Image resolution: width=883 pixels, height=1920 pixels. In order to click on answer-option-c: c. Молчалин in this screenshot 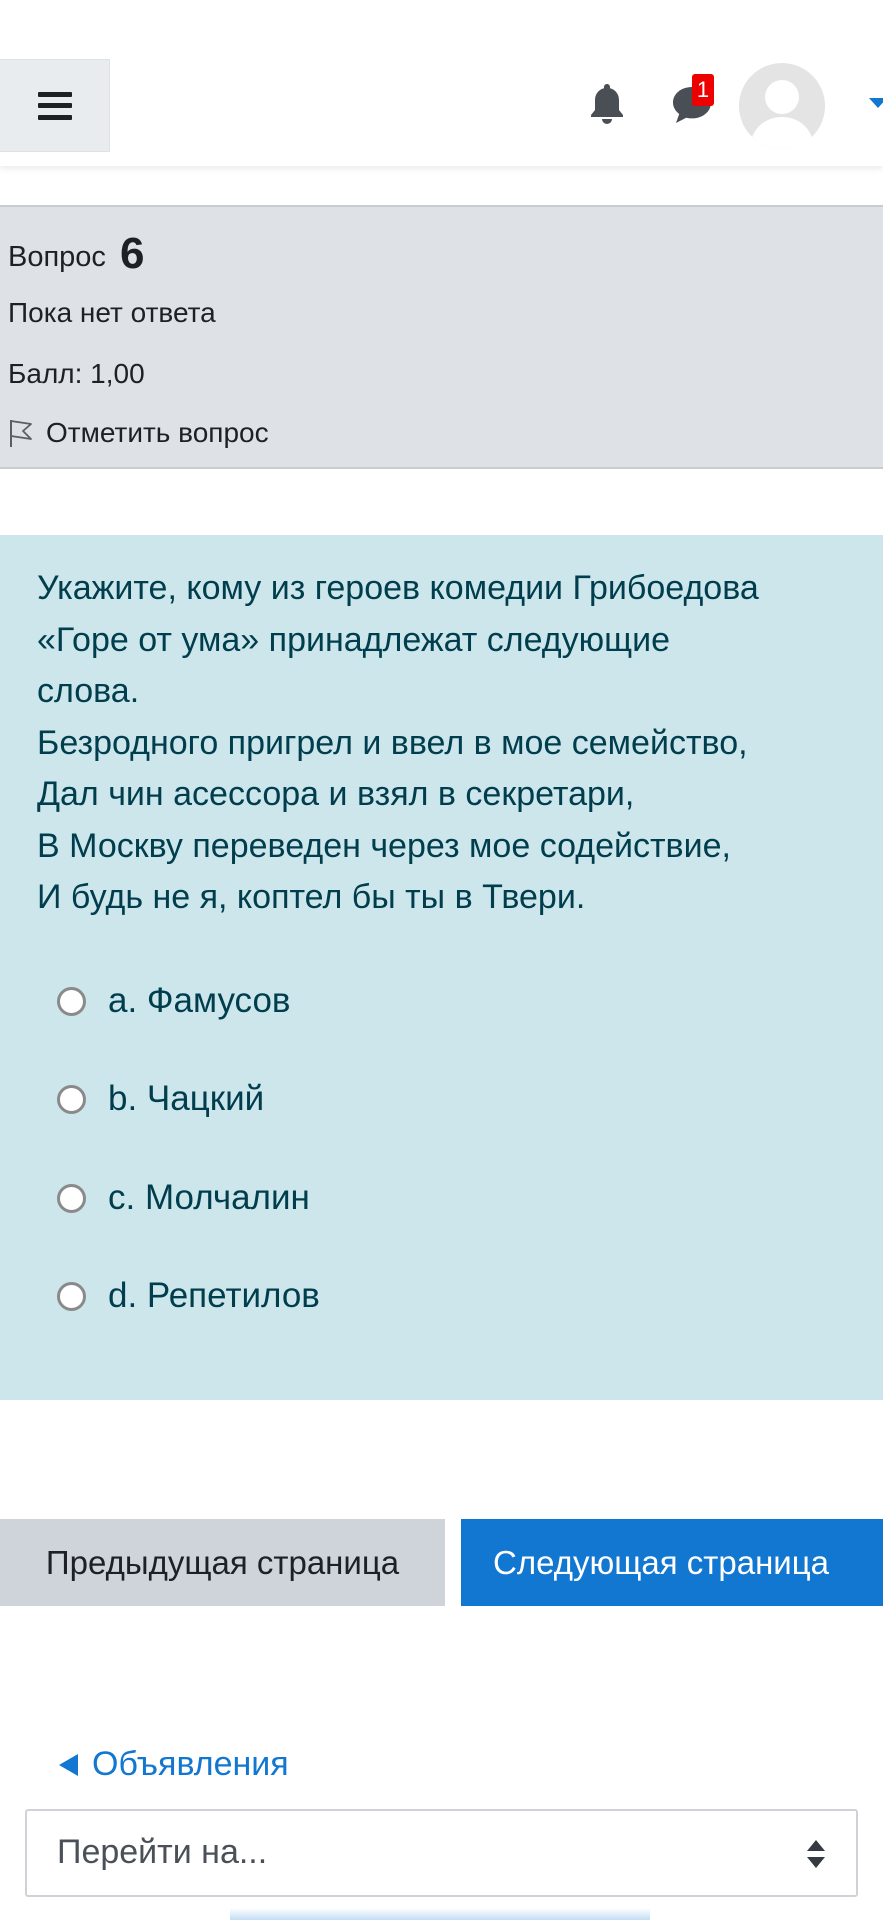, I will do `click(183, 1198)`.